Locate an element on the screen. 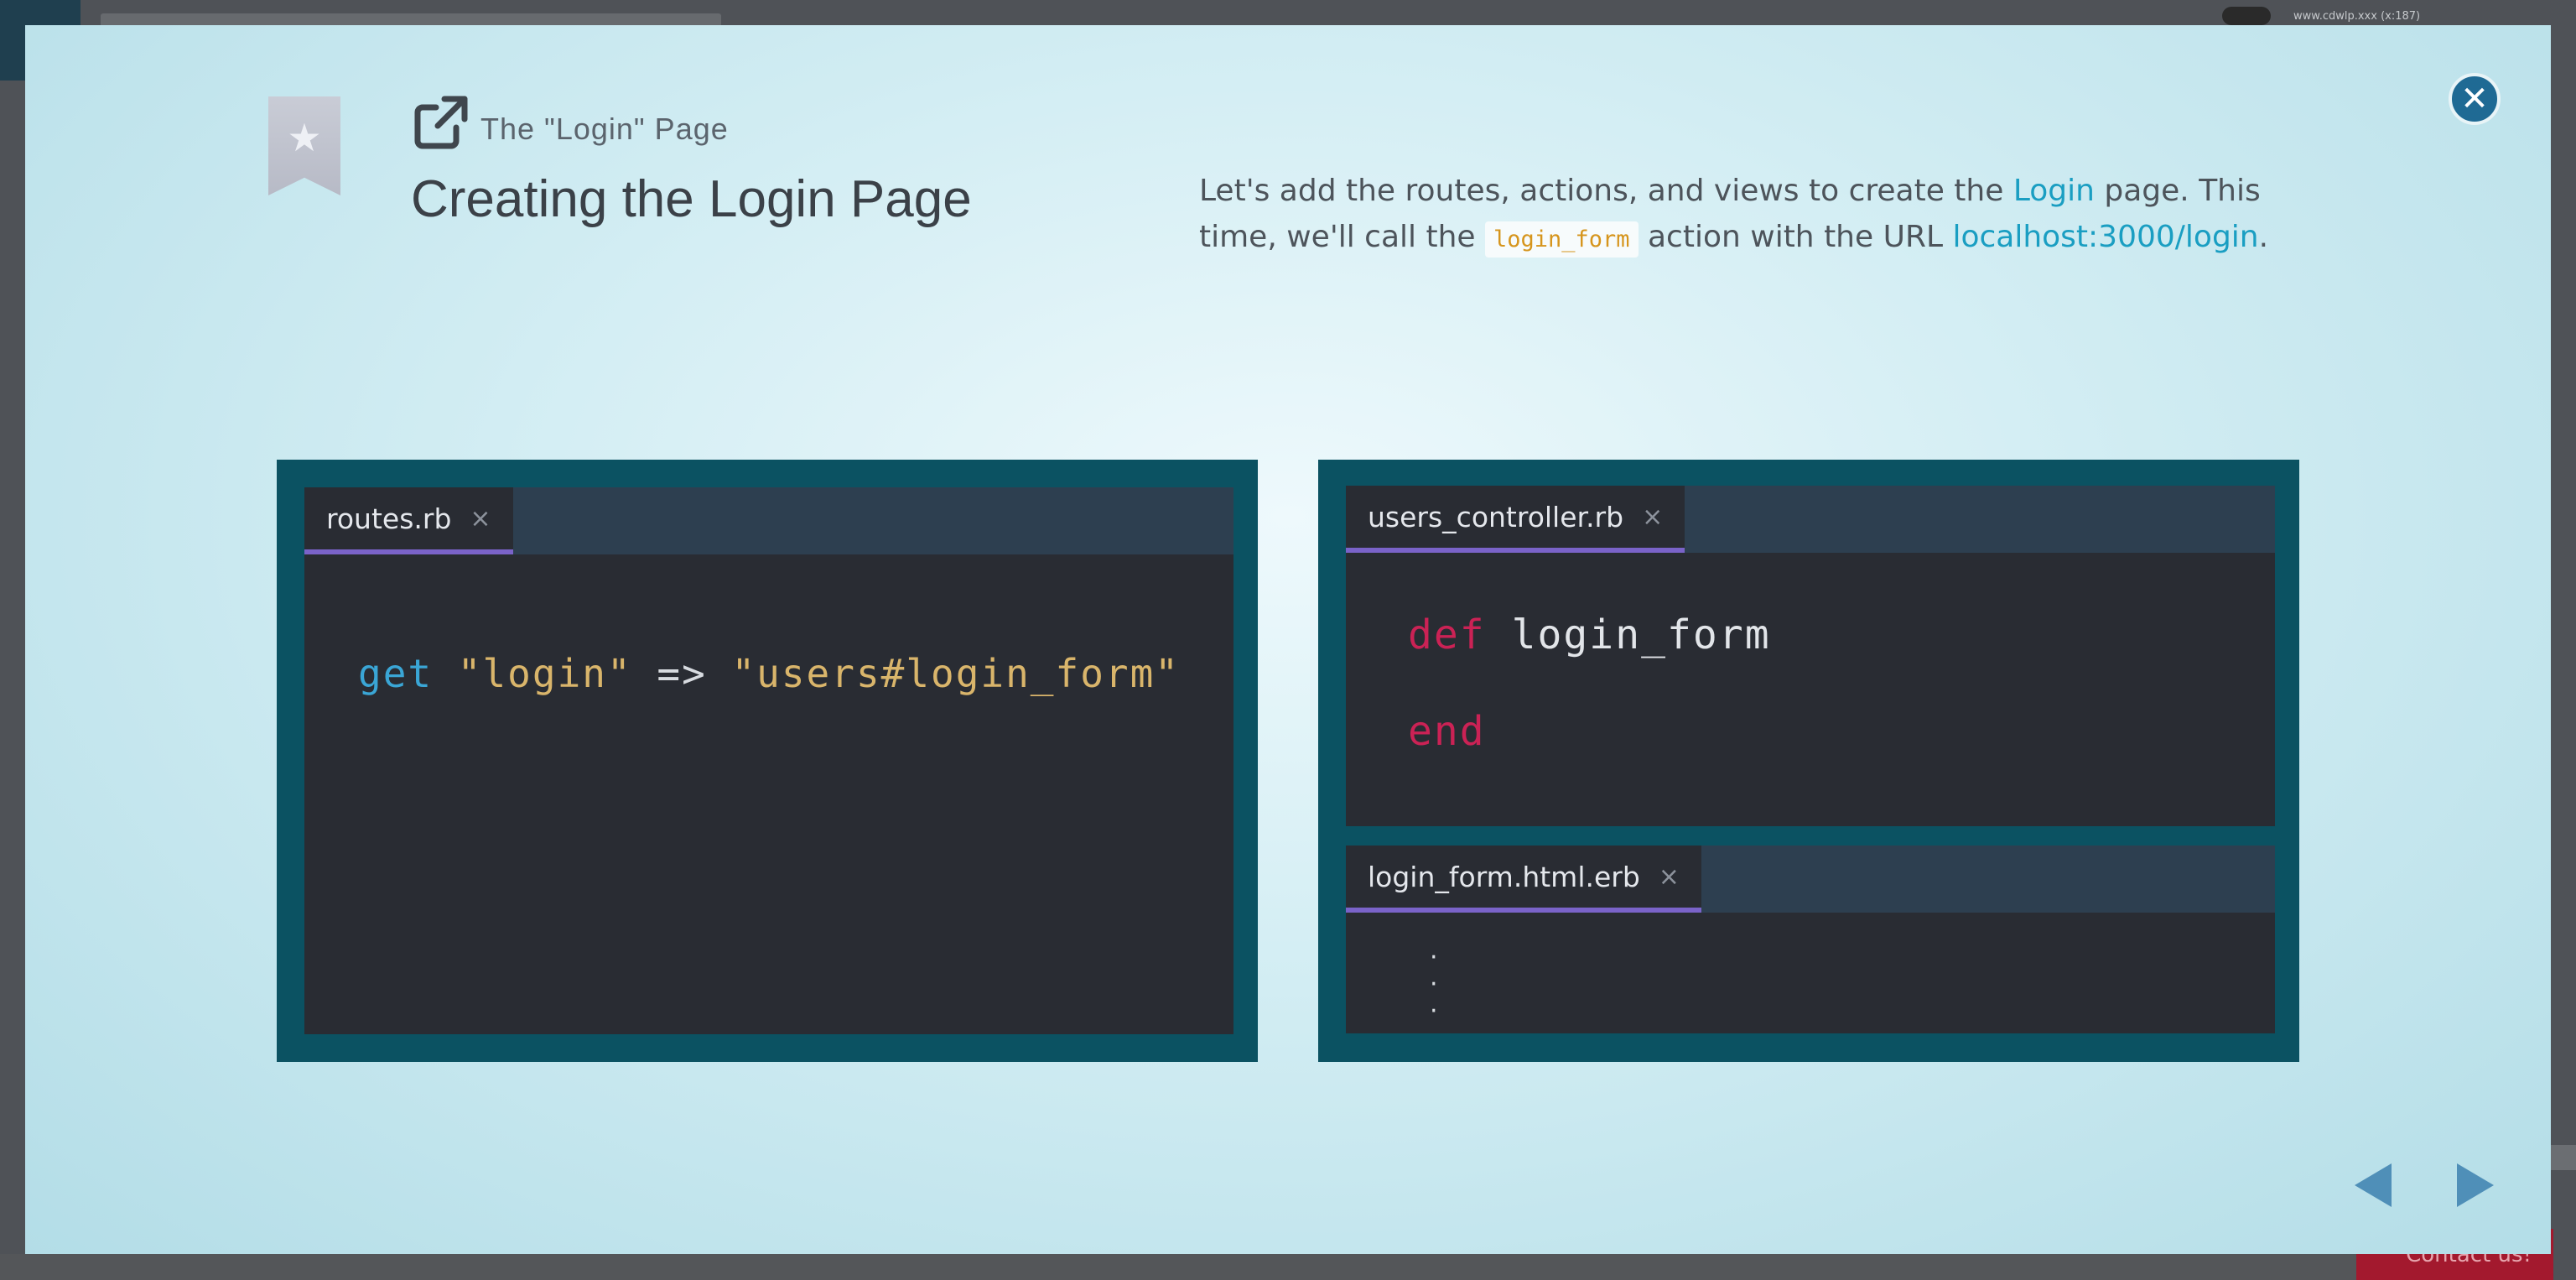  bookmark-star-icon: ★ is located at coordinates (304, 145).